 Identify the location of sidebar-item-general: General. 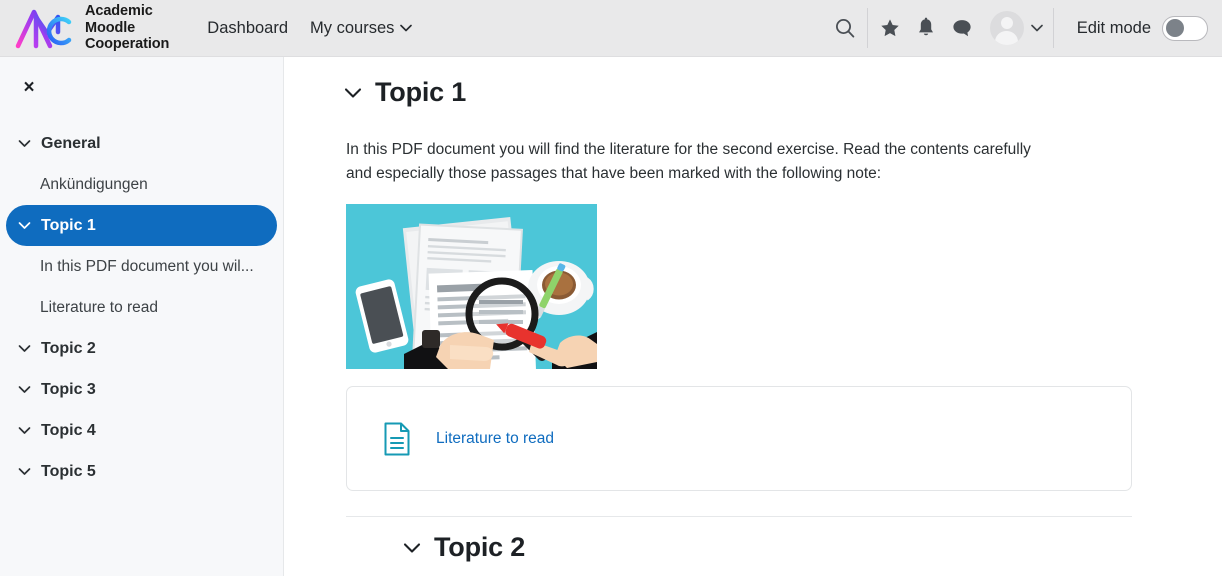
(141, 143).